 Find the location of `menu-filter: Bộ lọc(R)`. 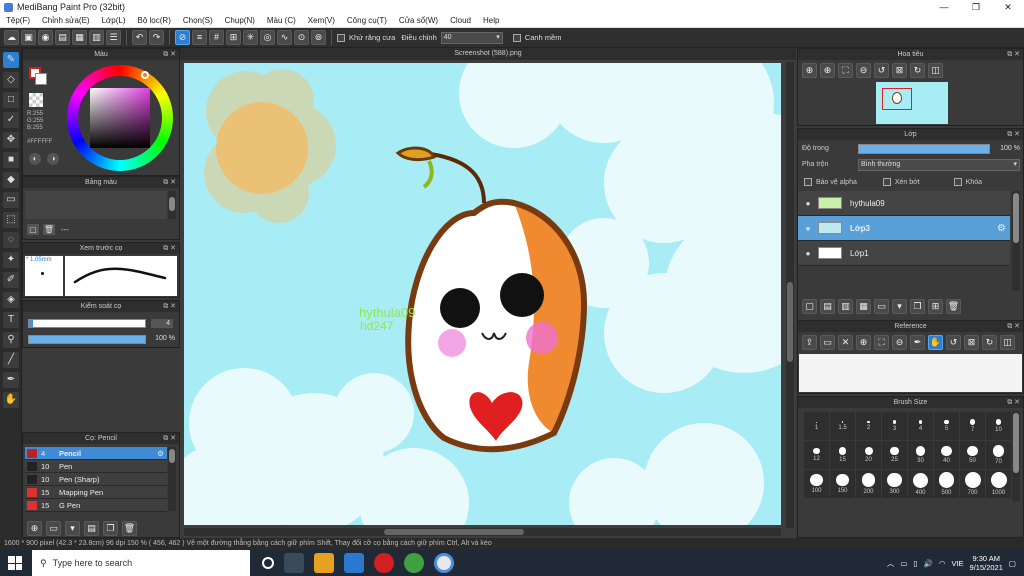

menu-filter: Bộ lọc(R) is located at coordinates (154, 20).